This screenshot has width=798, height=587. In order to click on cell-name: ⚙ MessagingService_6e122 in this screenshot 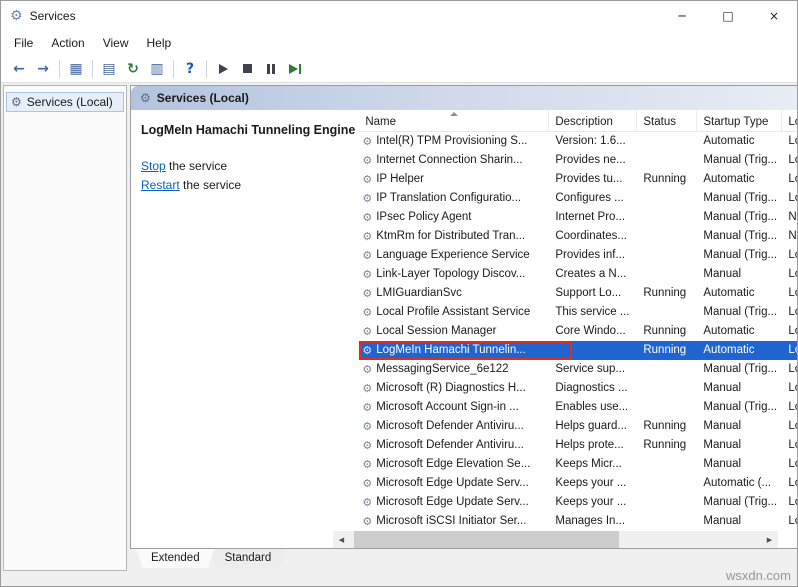, I will do `click(454, 369)`.